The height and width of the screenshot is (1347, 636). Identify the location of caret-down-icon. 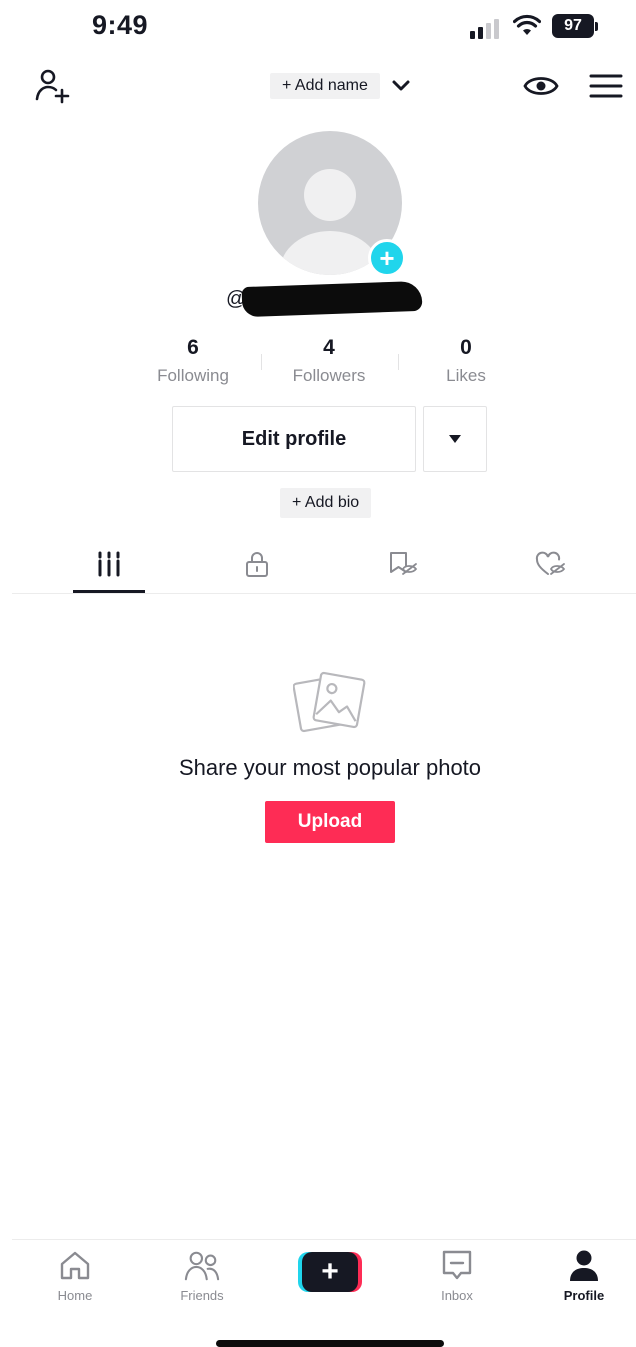
(455, 439).